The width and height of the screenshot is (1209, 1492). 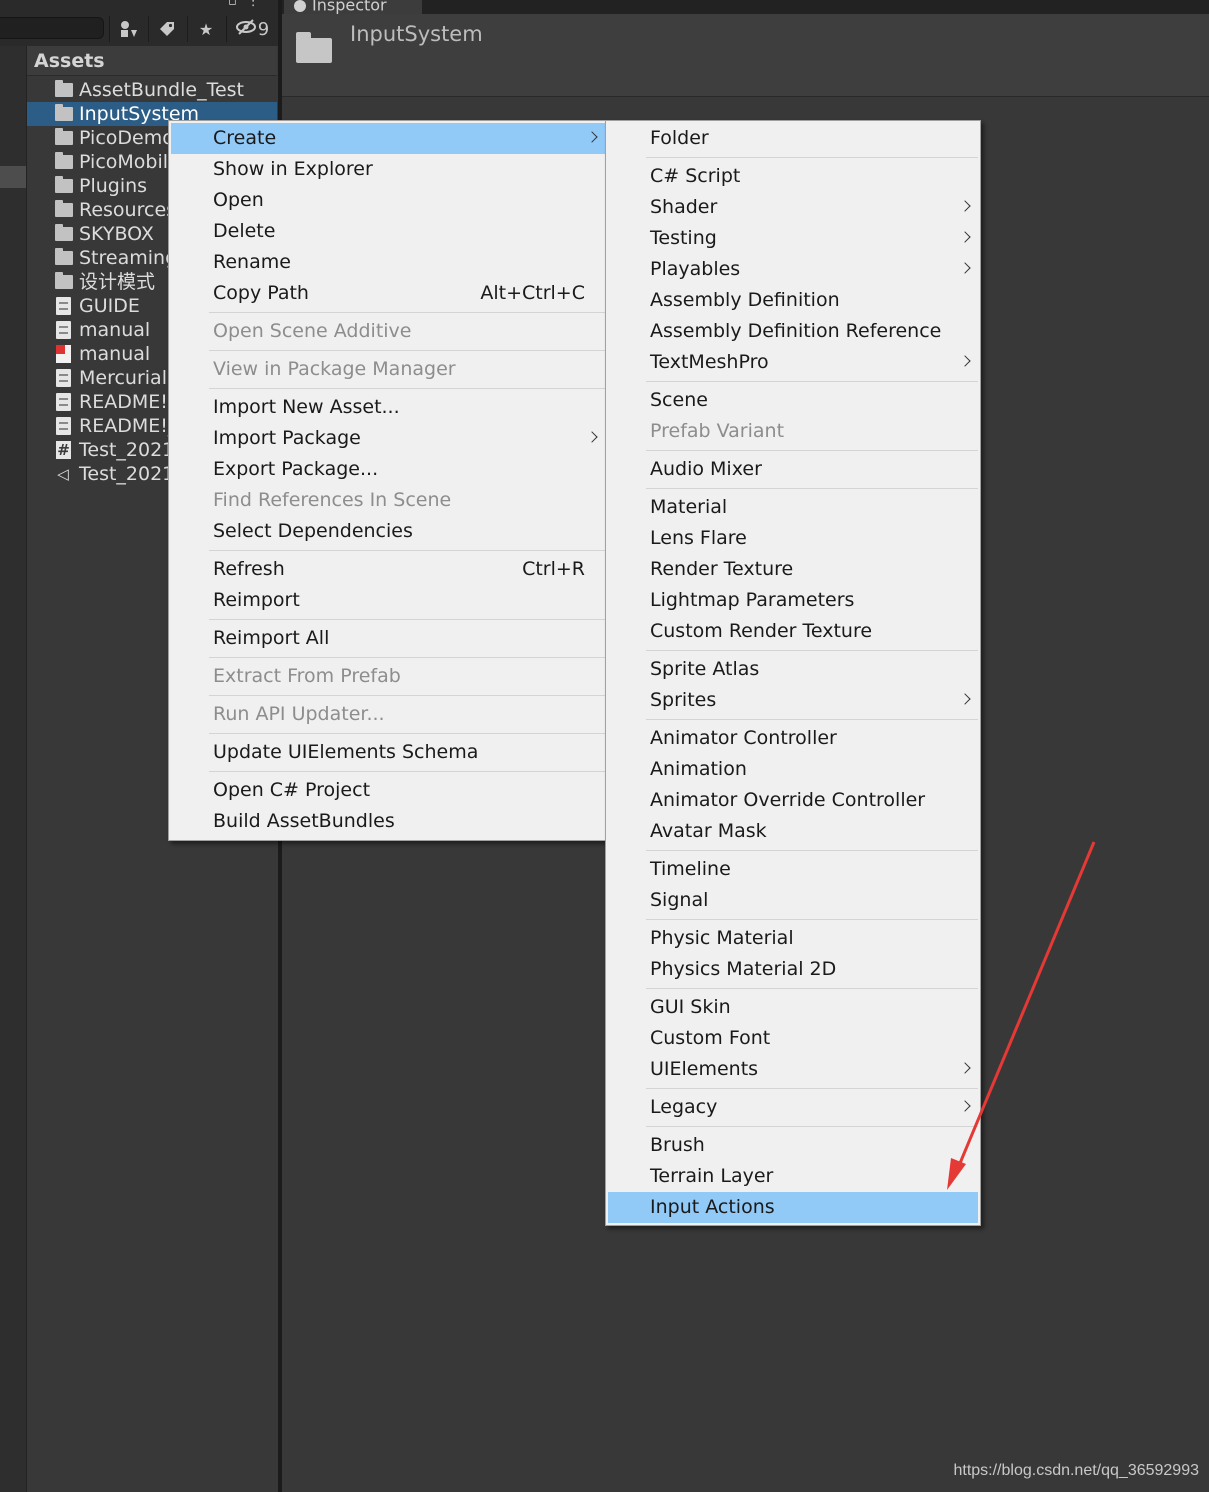 What do you see at coordinates (1076, 1470) in the screenshot?
I see `watermark: https://blog.csdn.net/qq_36592993` at bounding box center [1076, 1470].